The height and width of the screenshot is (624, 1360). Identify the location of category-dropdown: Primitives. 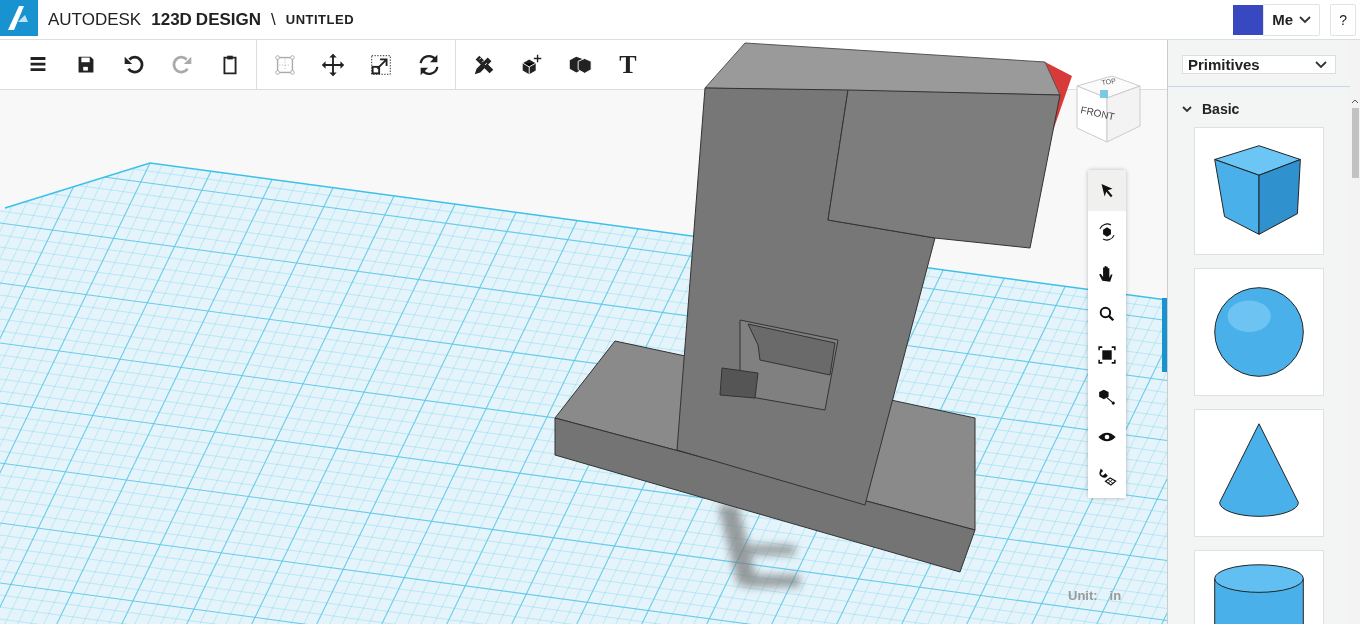
(1259, 64).